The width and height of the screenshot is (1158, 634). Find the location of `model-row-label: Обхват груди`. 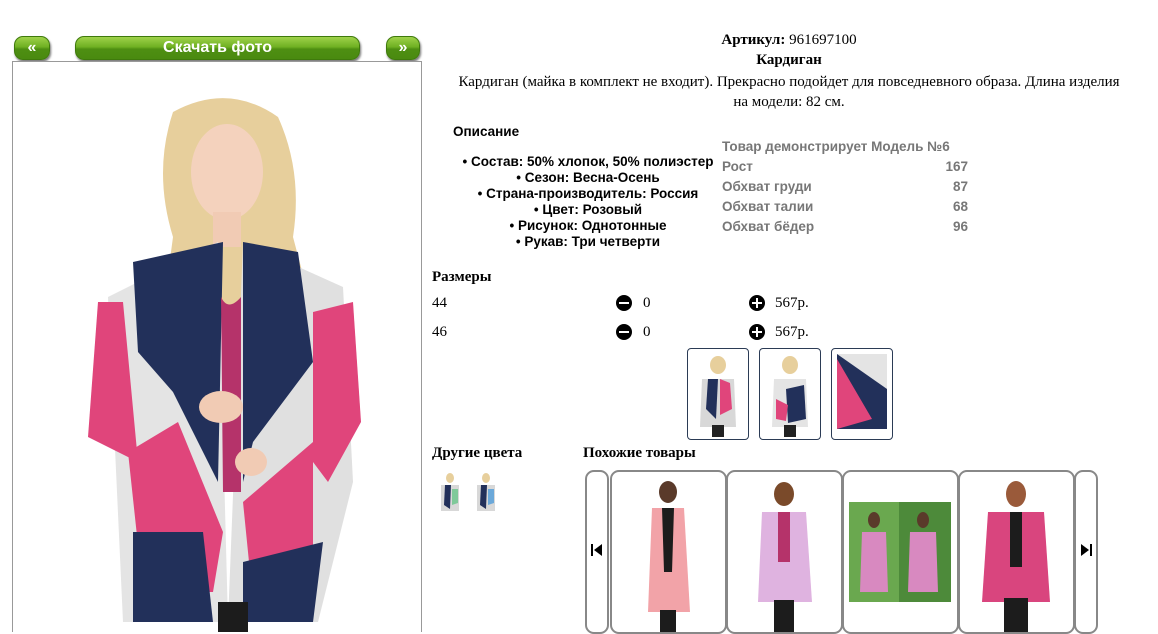

model-row-label: Обхват груди is located at coordinates (767, 186).